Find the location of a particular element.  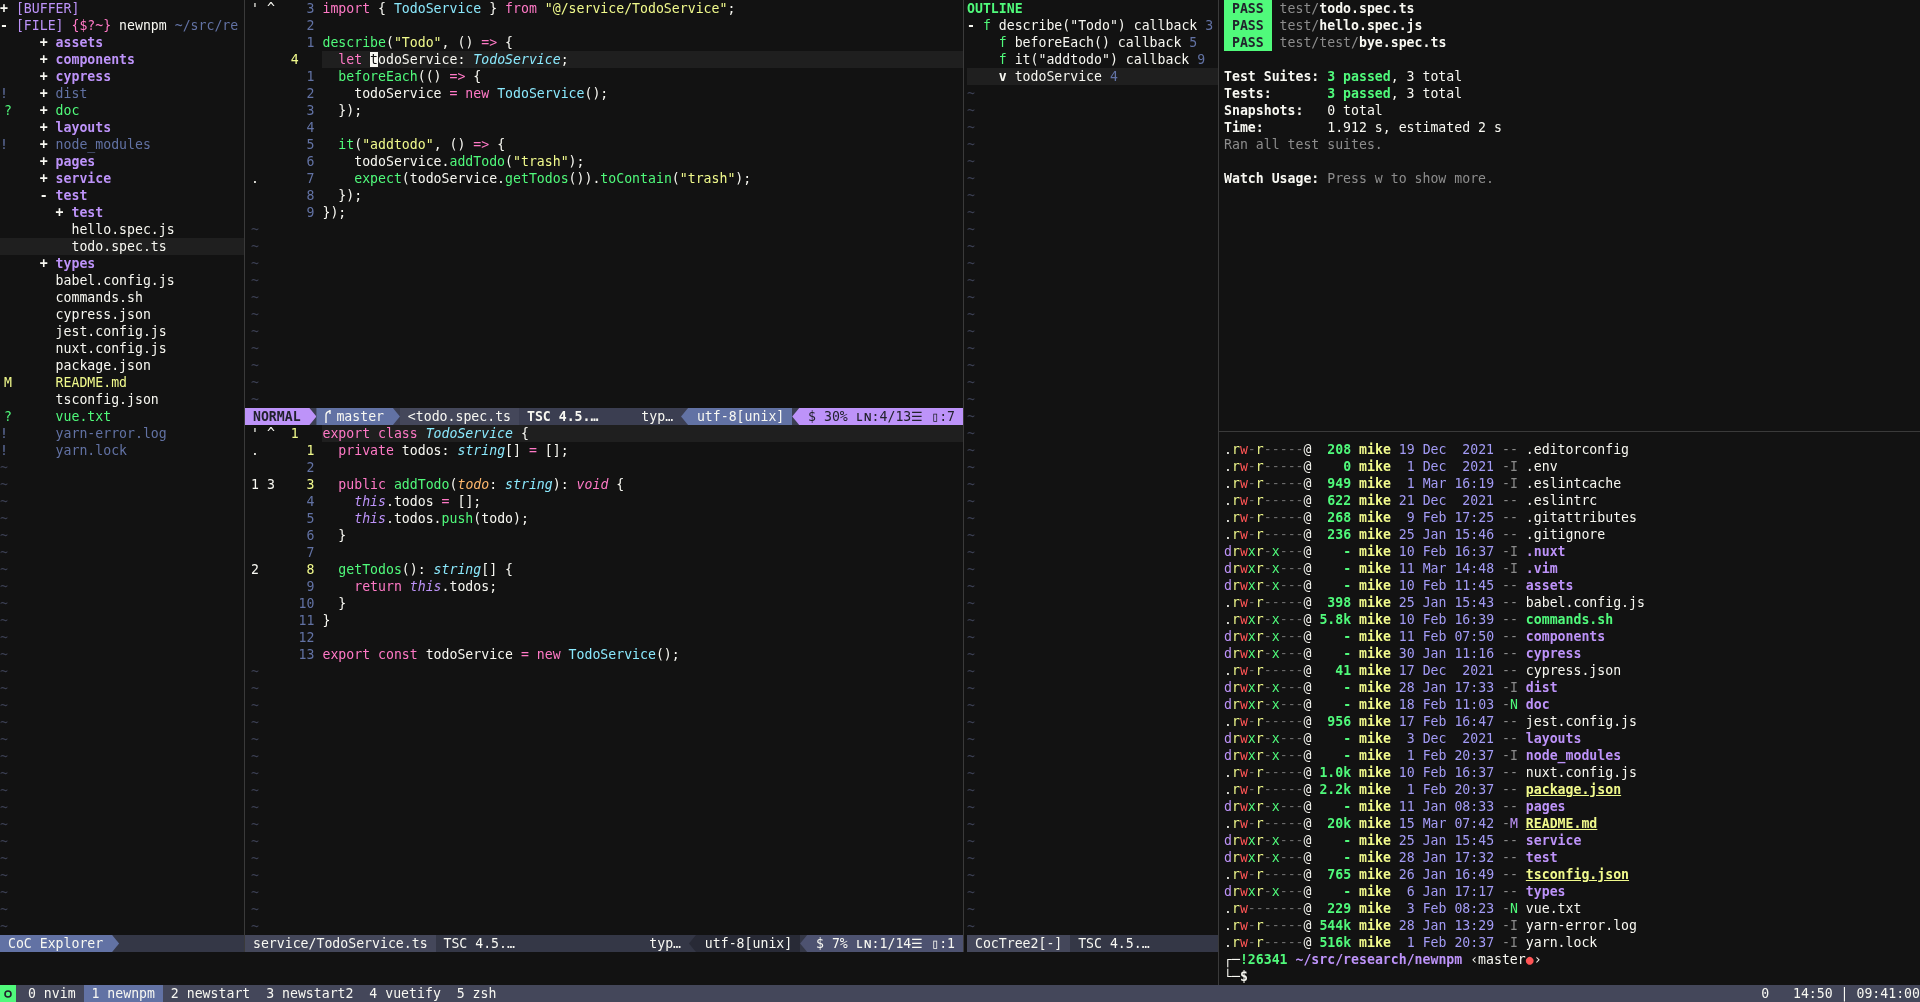

tree-row: tsconfig.json is located at coordinates (122, 399).